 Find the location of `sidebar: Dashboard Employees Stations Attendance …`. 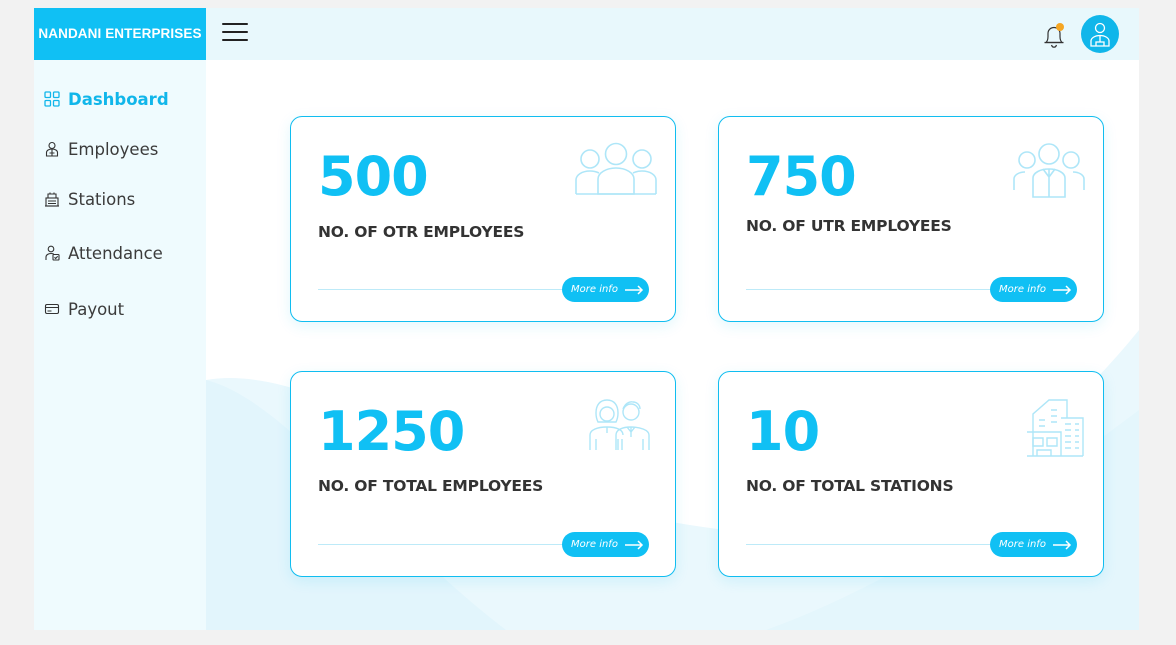

sidebar: Dashboard Employees Stations Attendance … is located at coordinates (120, 345).